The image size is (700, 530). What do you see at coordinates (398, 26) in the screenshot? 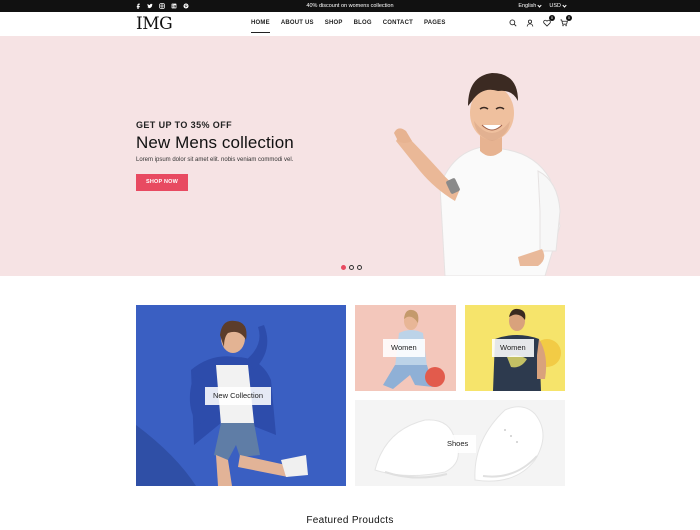
I see `nav-contact: CONTACT` at bounding box center [398, 26].